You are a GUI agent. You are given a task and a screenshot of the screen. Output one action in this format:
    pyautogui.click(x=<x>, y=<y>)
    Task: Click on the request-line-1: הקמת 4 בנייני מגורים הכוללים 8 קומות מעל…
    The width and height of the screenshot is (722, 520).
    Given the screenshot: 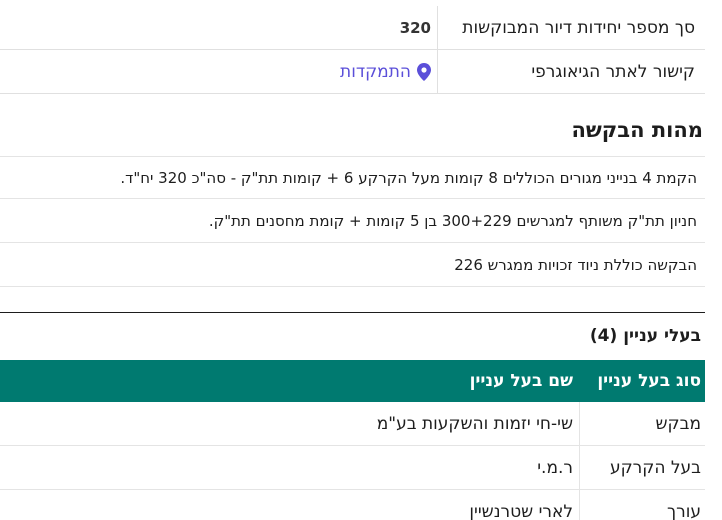 What is the action you would take?
    pyautogui.click(x=352, y=177)
    